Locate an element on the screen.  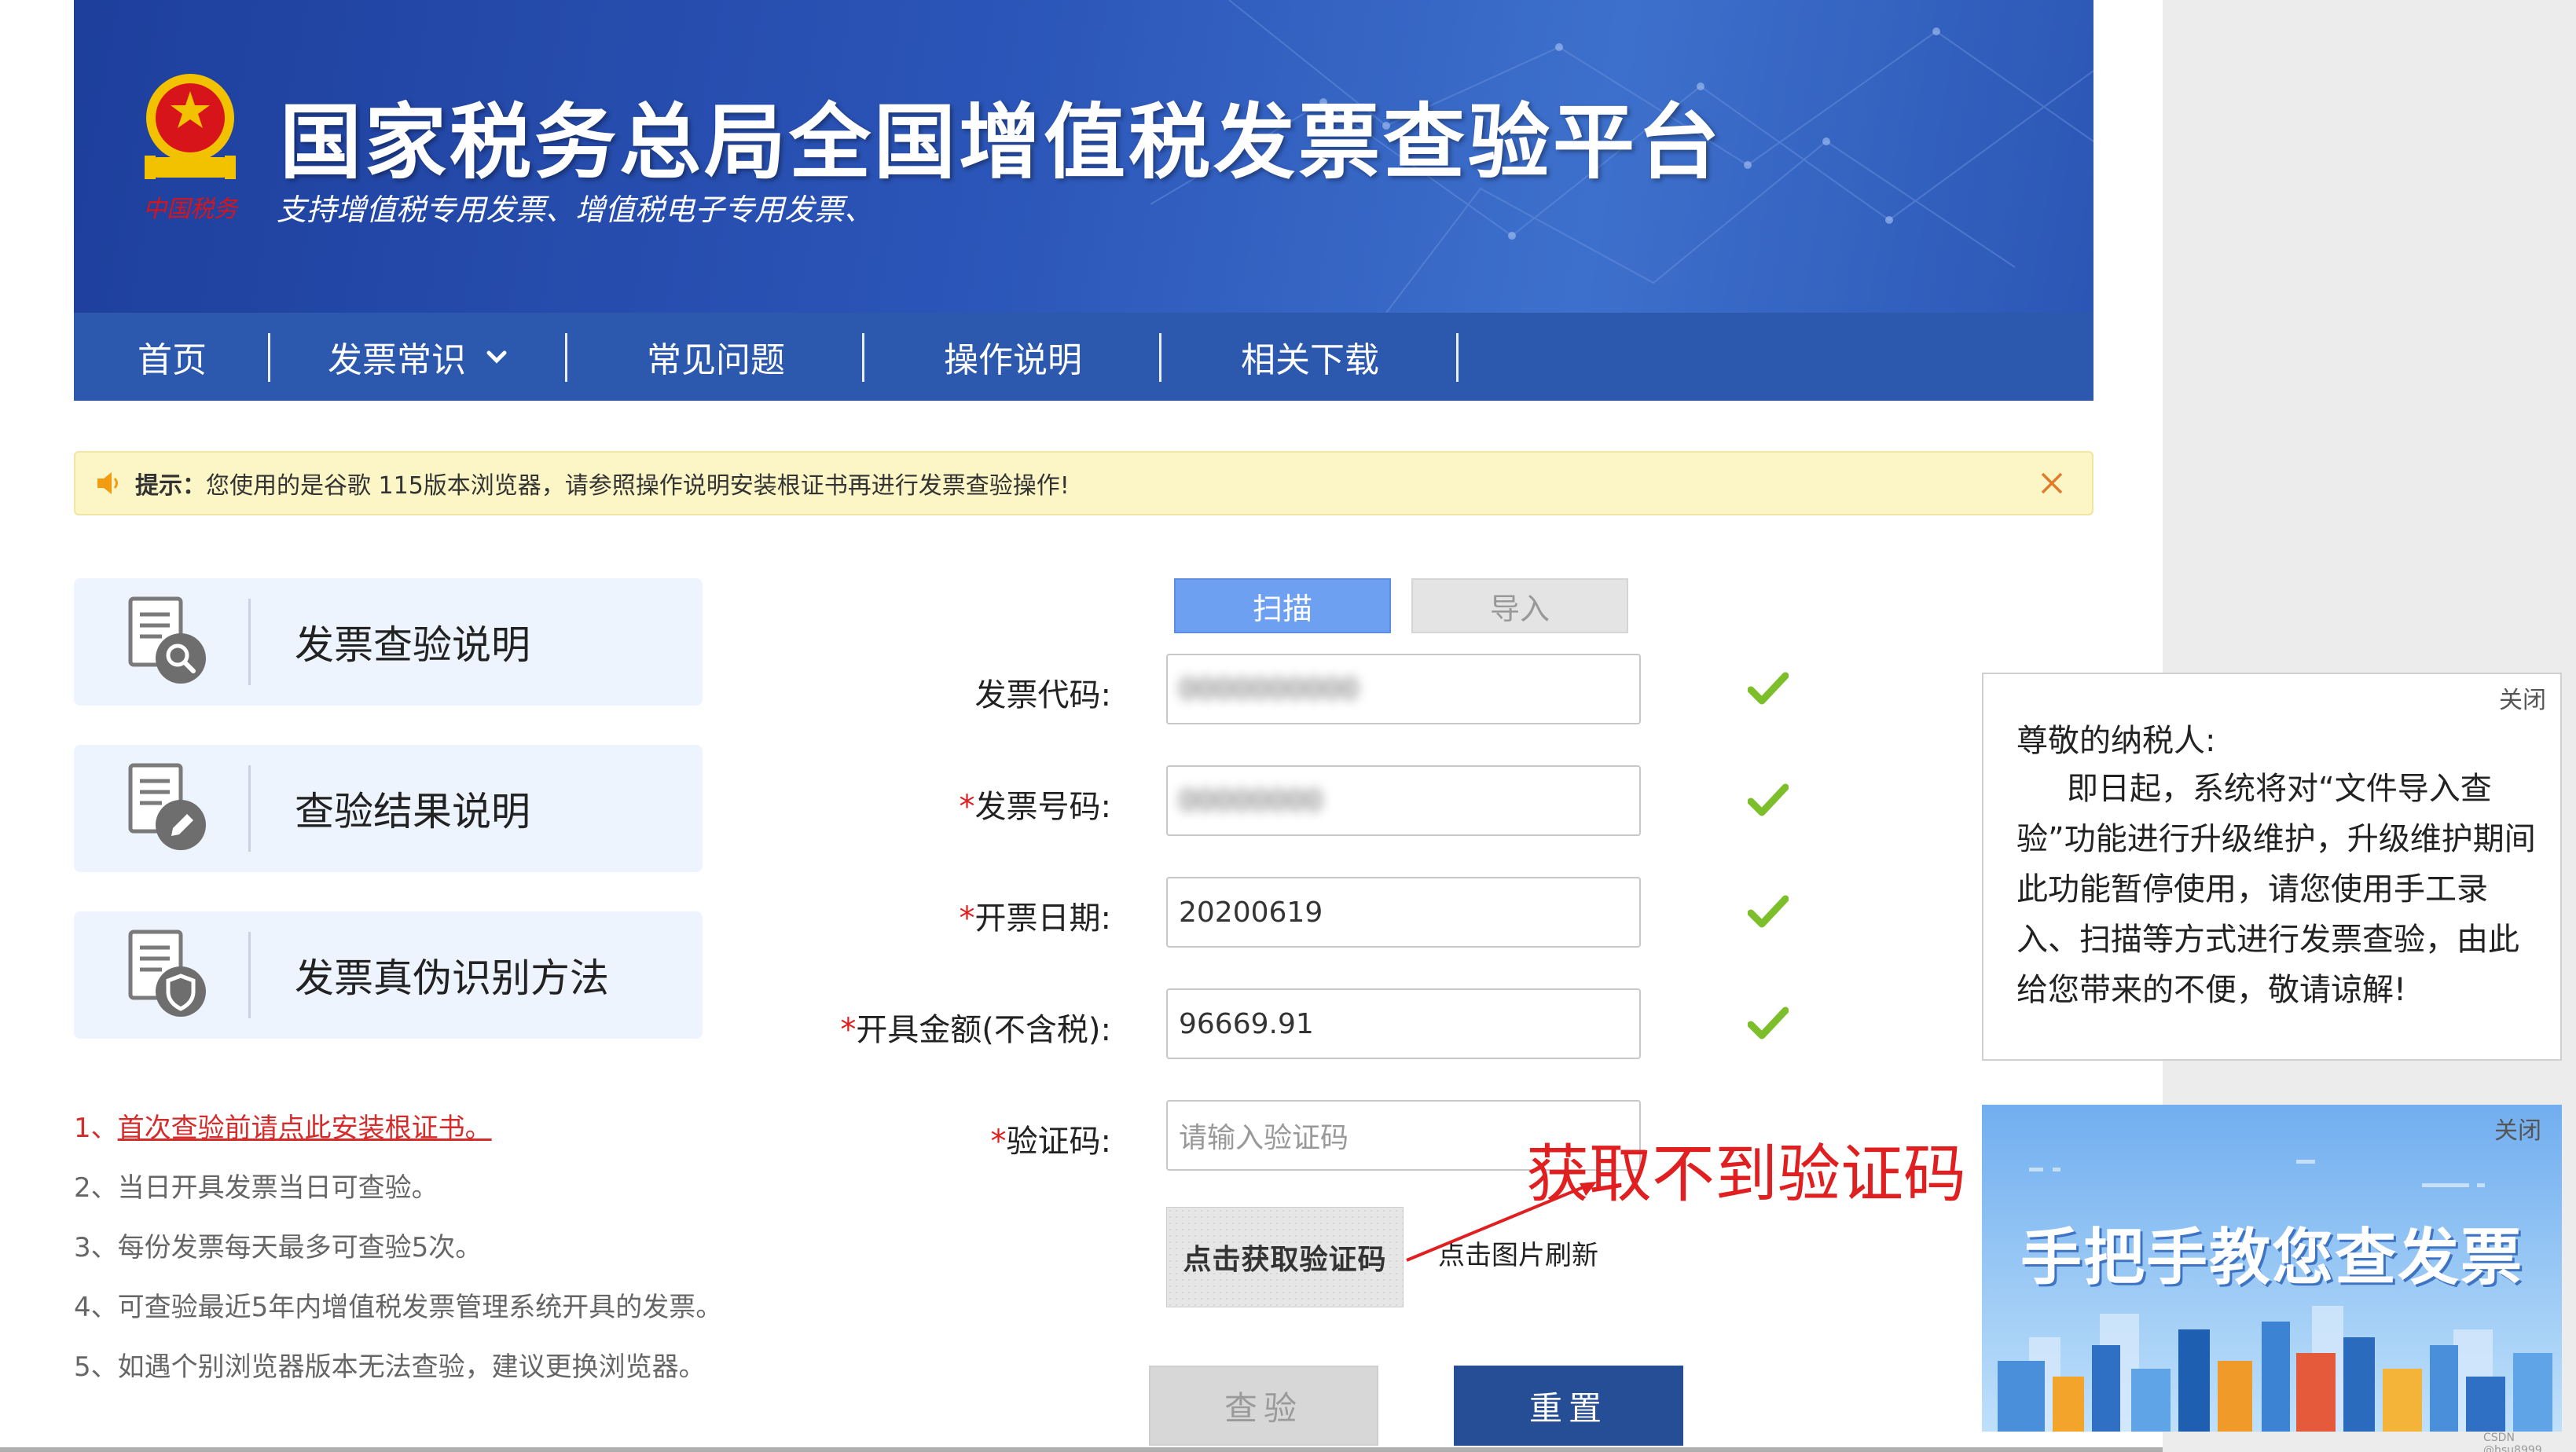
nav-item-downloads: 相关下载 is located at coordinates (1310, 357).